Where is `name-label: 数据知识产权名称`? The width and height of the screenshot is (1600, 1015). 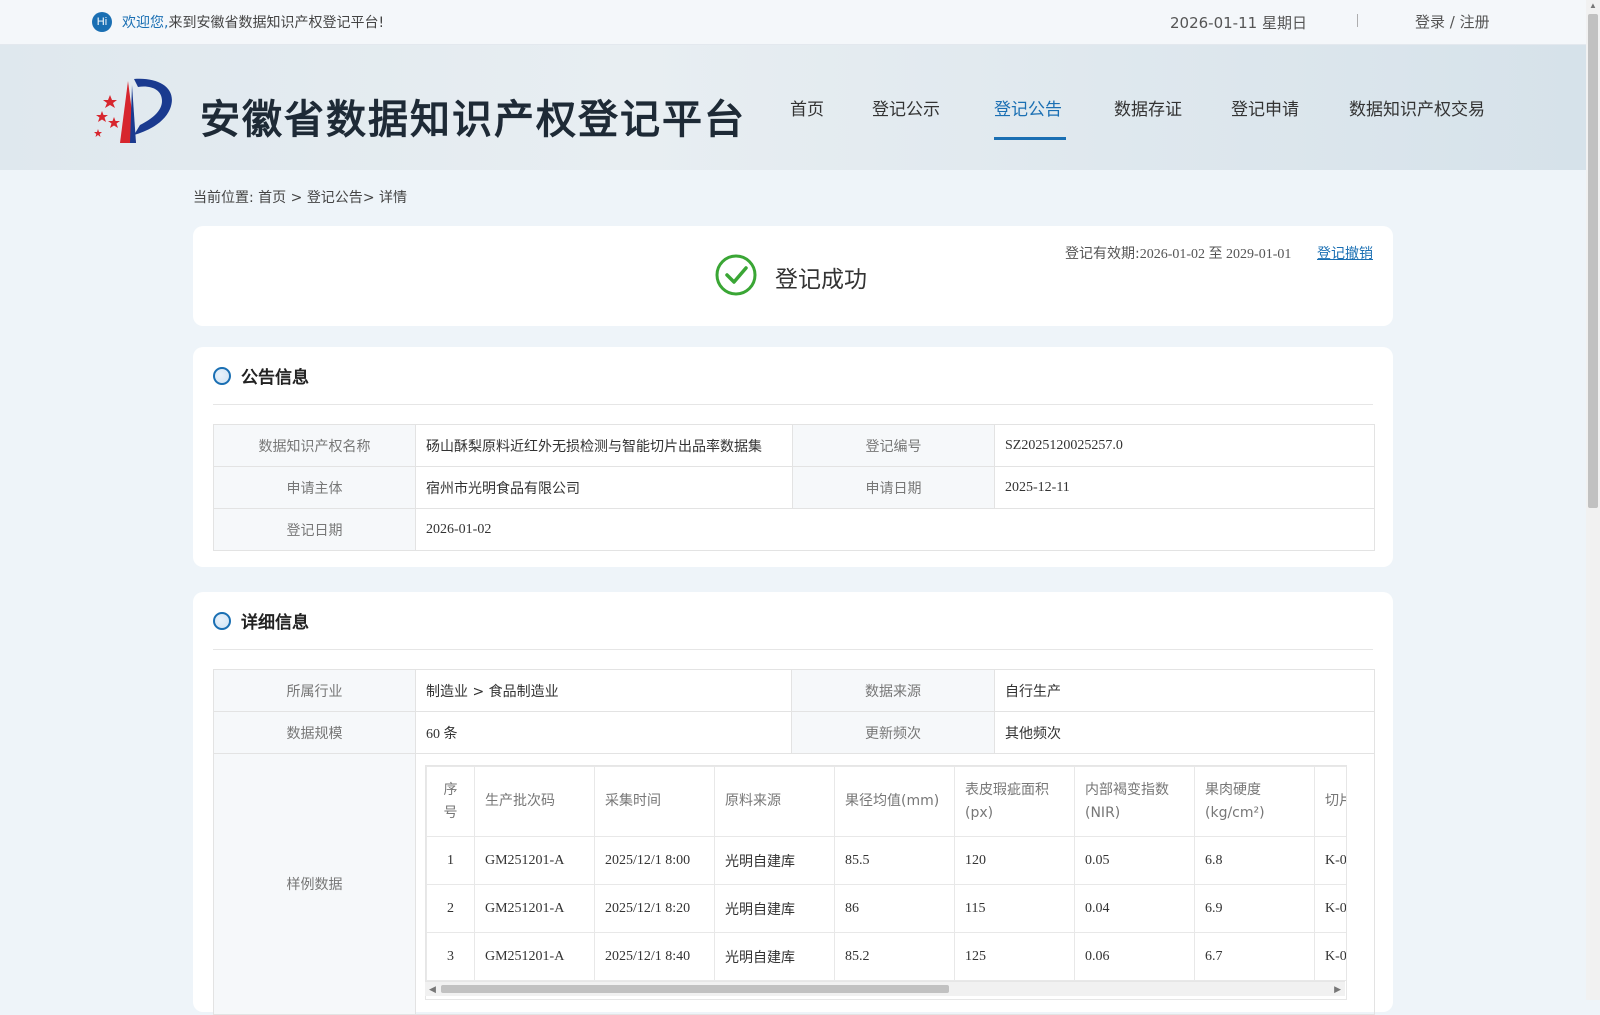 name-label: 数据知识产权名称 is located at coordinates (314, 445).